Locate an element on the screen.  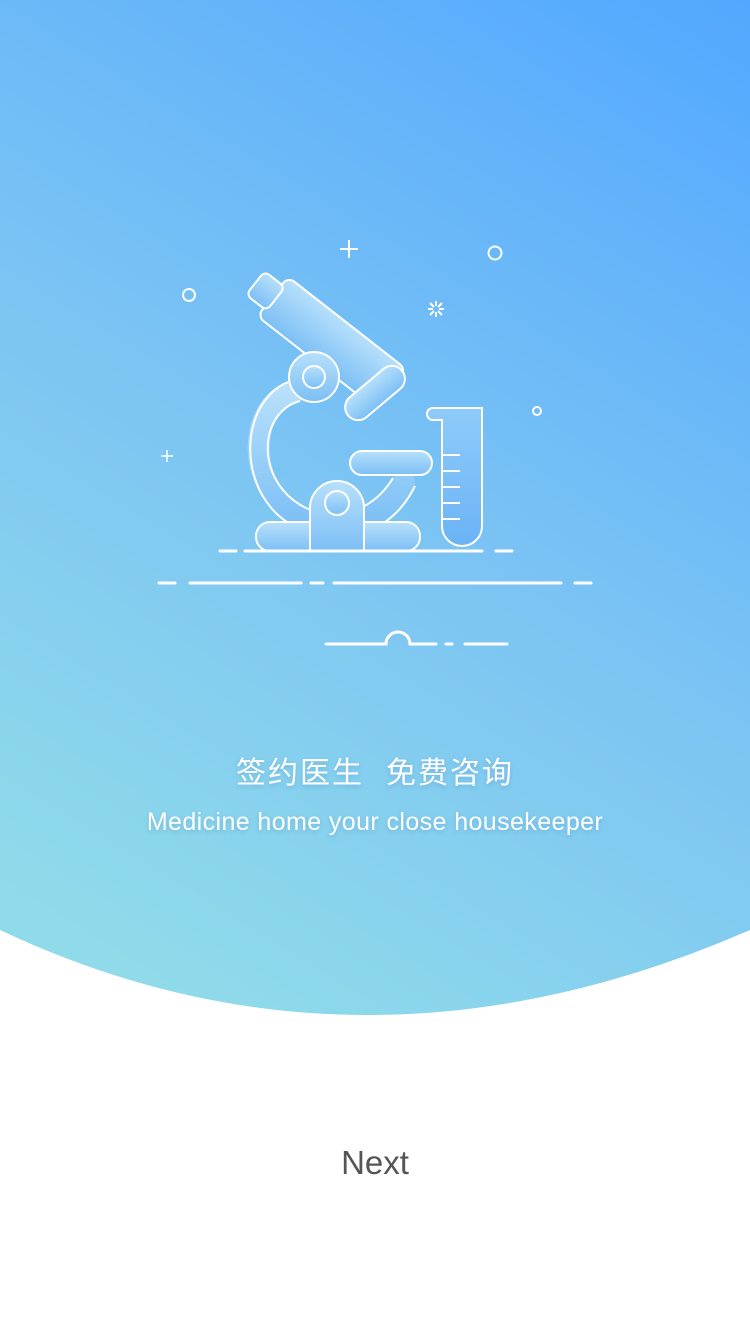
star-sparkle-icon is located at coordinates (436, 309).